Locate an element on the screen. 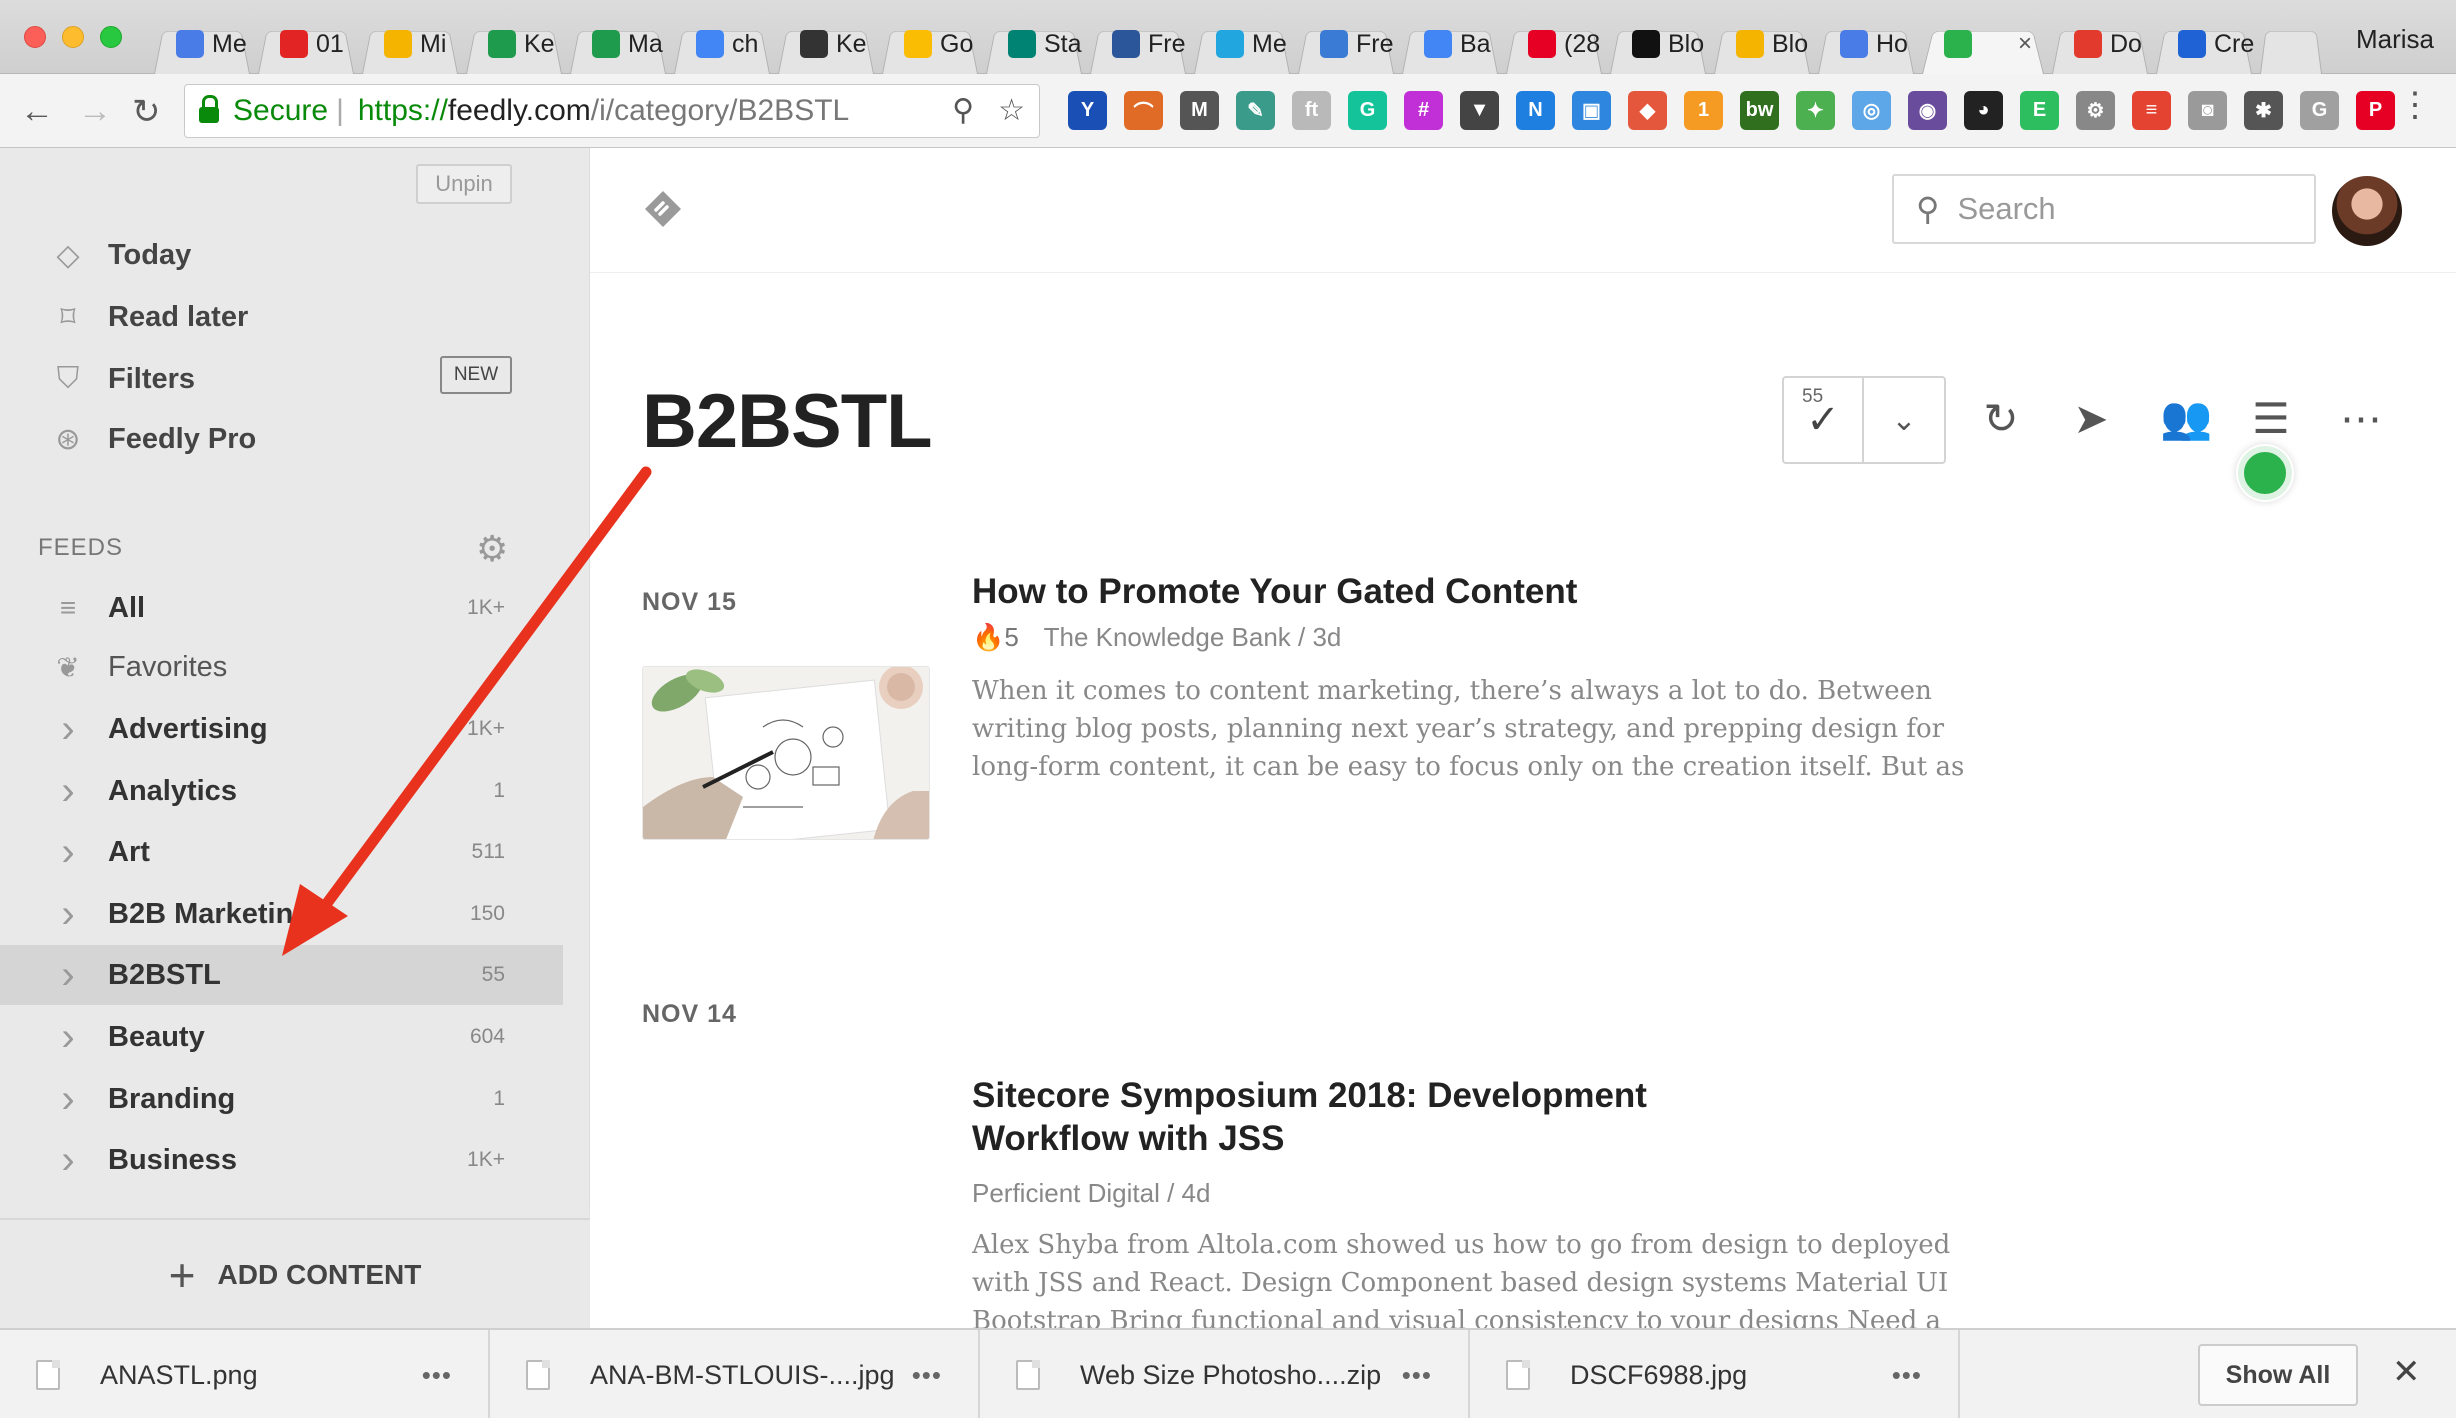 This screenshot has width=2456, height=1418. close-icon: ✕ is located at coordinates (2406, 1372).